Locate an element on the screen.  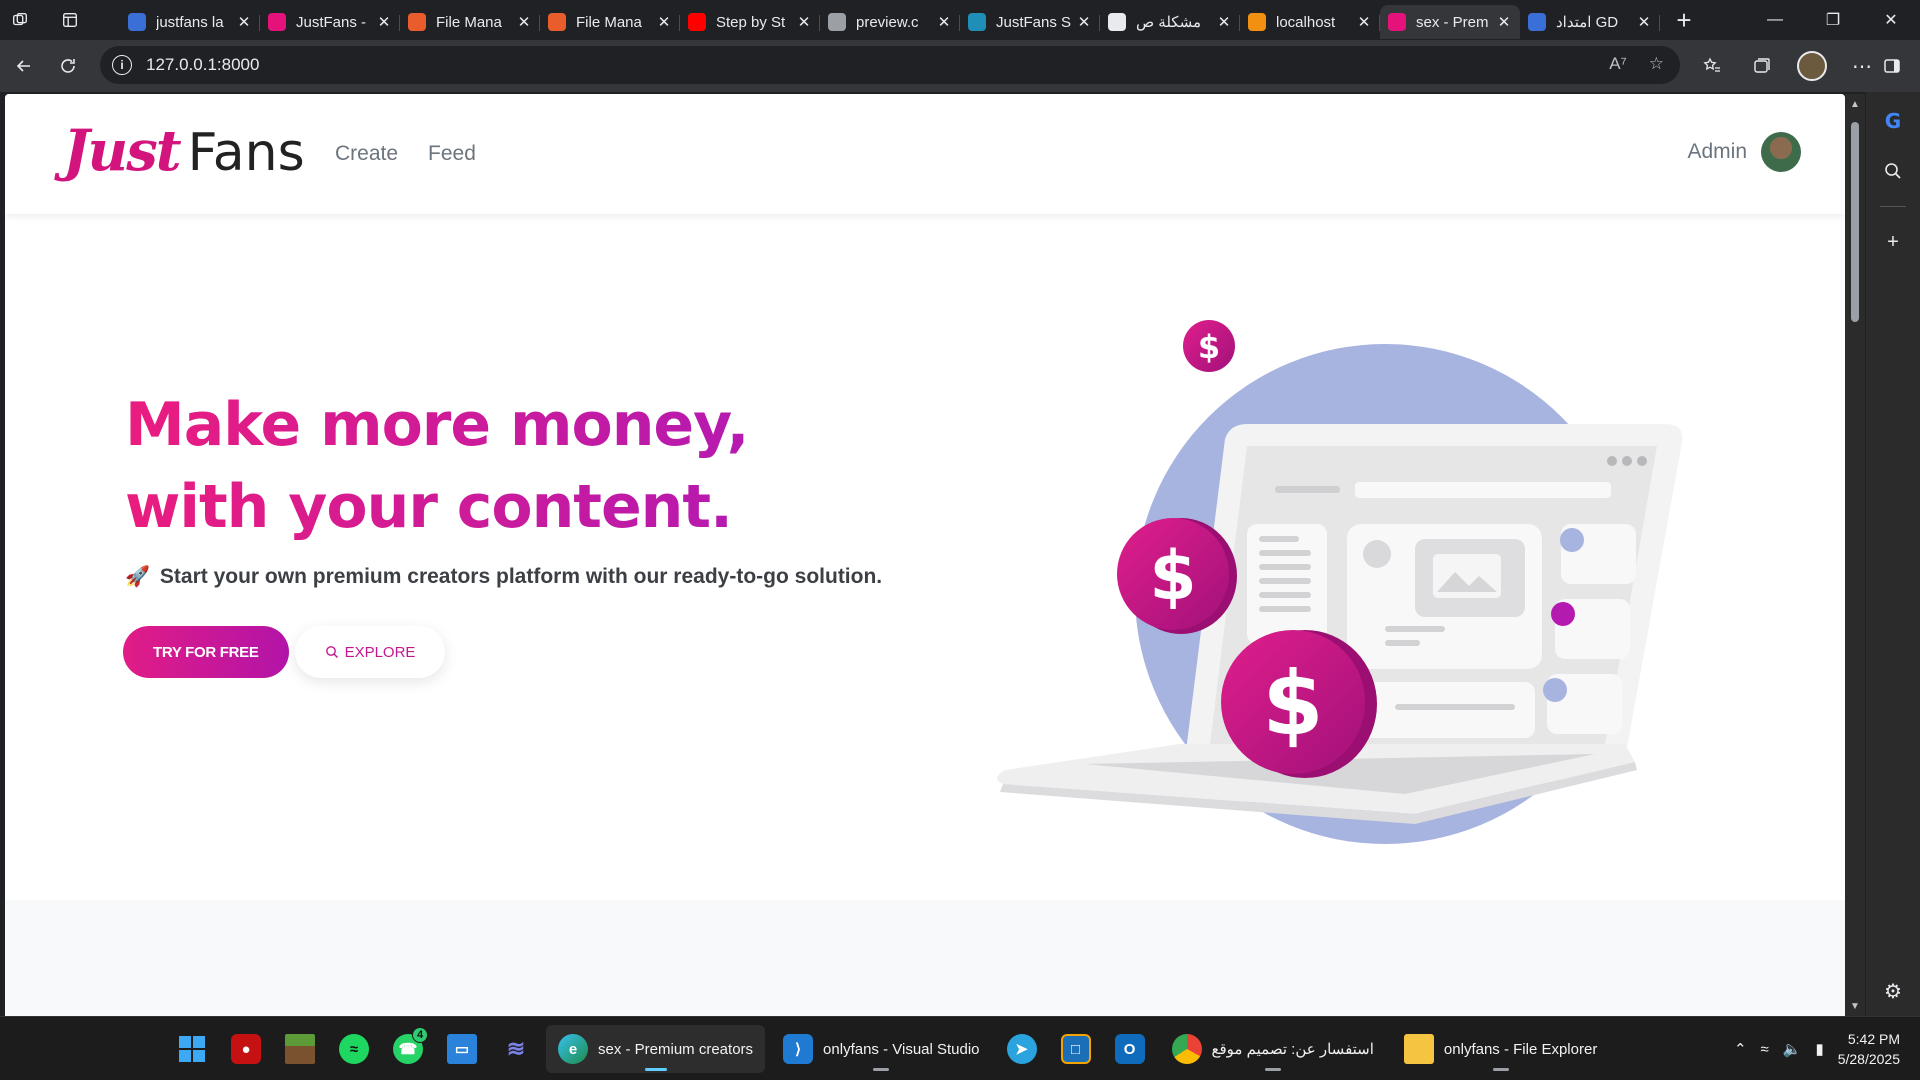
user-menu: Admin is located at coordinates (1744, 152).